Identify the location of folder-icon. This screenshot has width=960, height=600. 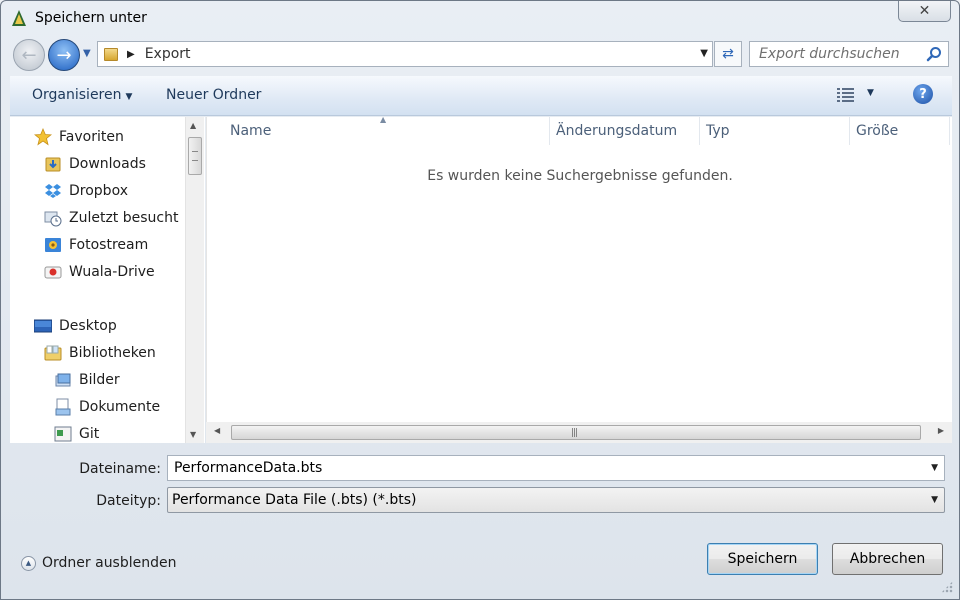
(111, 54).